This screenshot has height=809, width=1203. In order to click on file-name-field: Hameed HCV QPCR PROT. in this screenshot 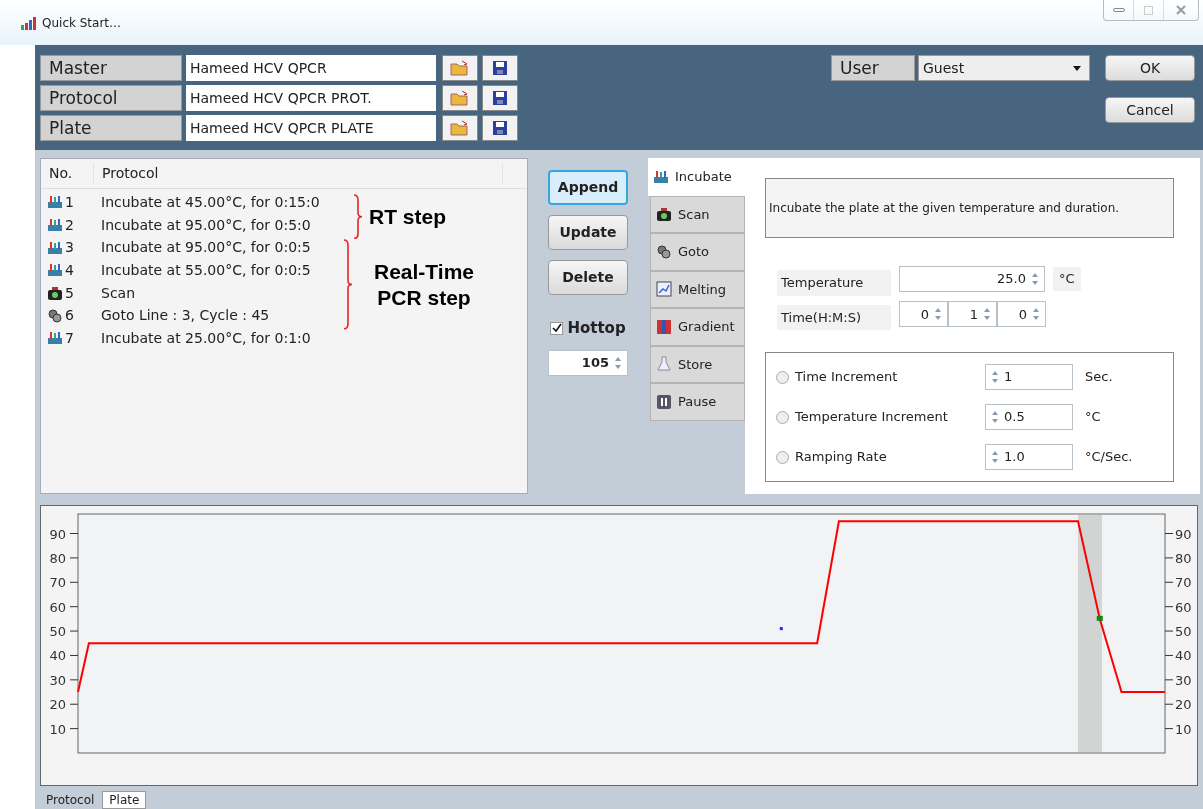, I will do `click(311, 98)`.